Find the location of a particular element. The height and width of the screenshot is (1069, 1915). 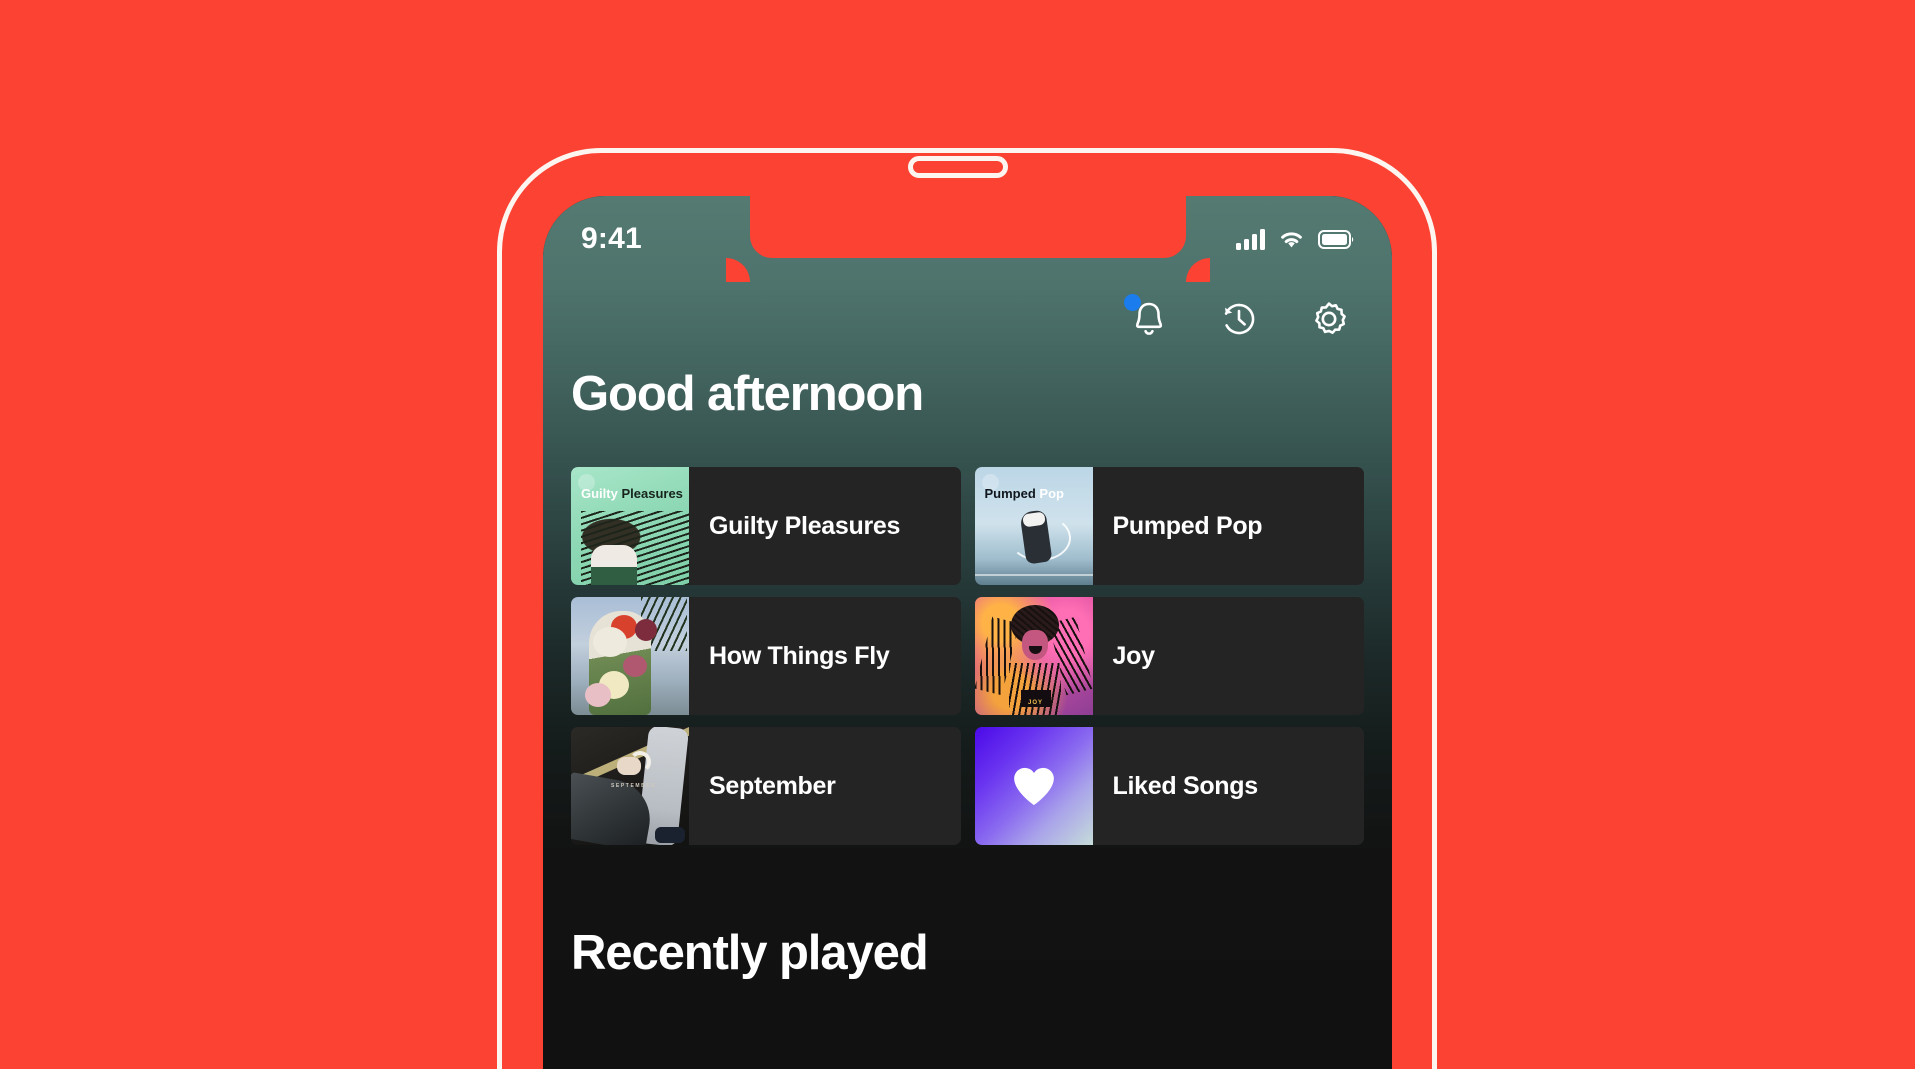

shortcut-title: How Things Fly is located at coordinates (799, 655).